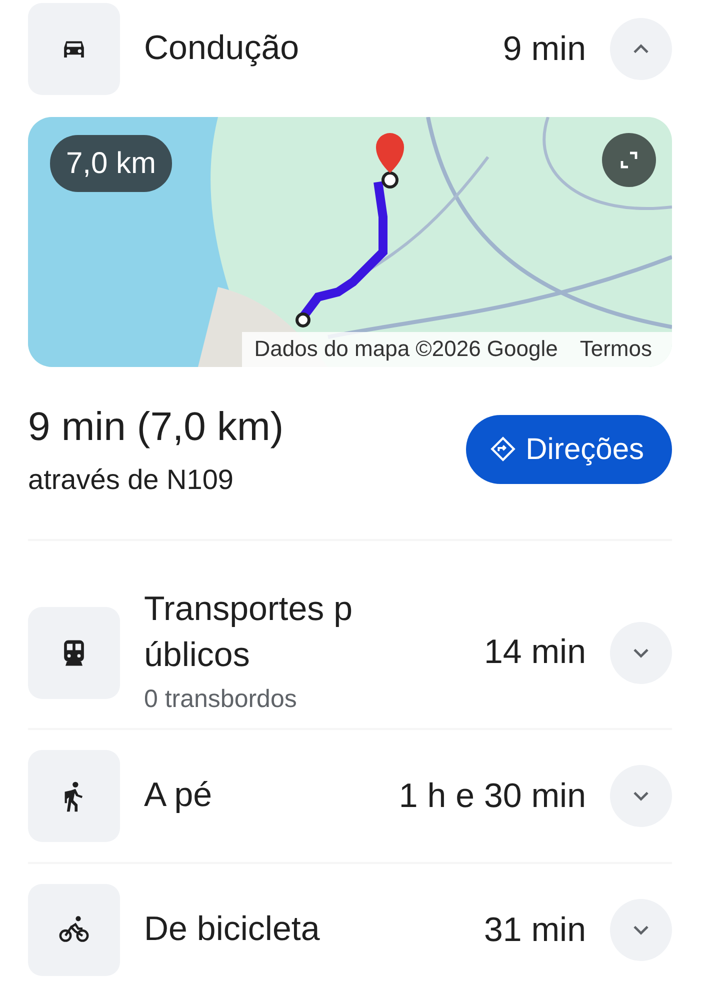  I want to click on mode-name: Condução, so click(222, 49).